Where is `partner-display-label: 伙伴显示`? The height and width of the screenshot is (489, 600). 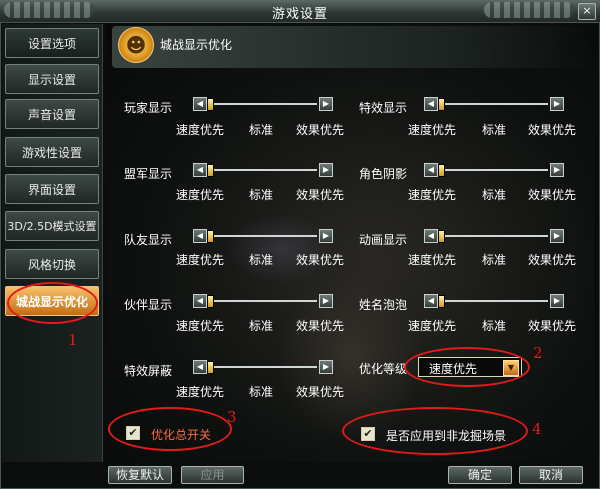 partner-display-label: 伙伴显示 is located at coordinates (148, 305).